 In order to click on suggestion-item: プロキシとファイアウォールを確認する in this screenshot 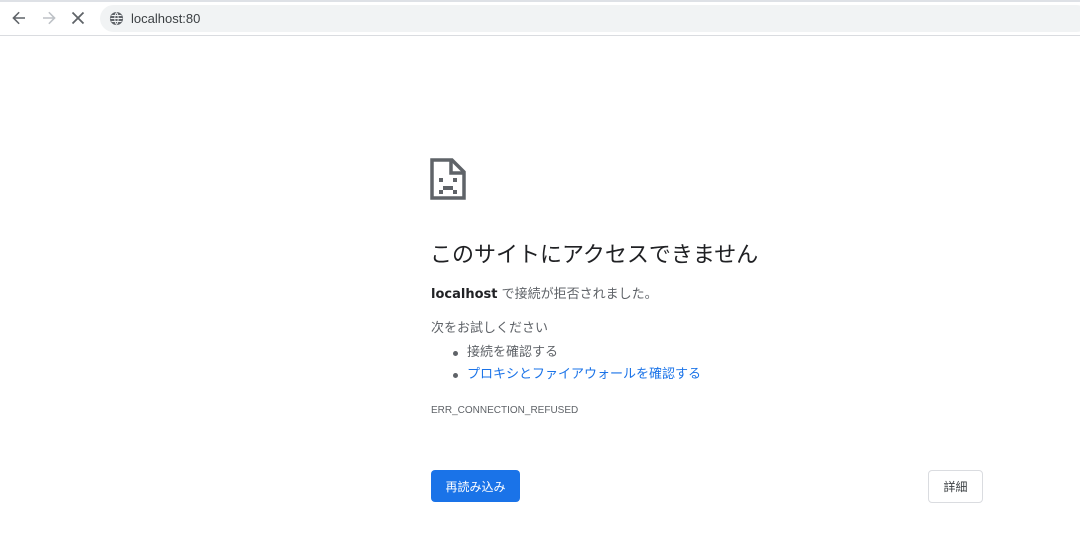, I will do `click(577, 375)`.